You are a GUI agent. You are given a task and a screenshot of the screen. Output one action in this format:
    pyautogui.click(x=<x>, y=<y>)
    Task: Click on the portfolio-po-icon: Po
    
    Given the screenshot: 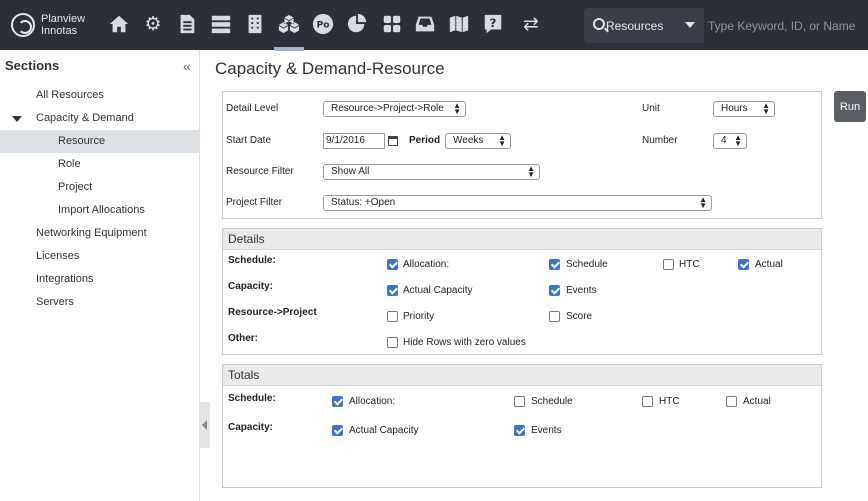 What is the action you would take?
    pyautogui.click(x=323, y=24)
    